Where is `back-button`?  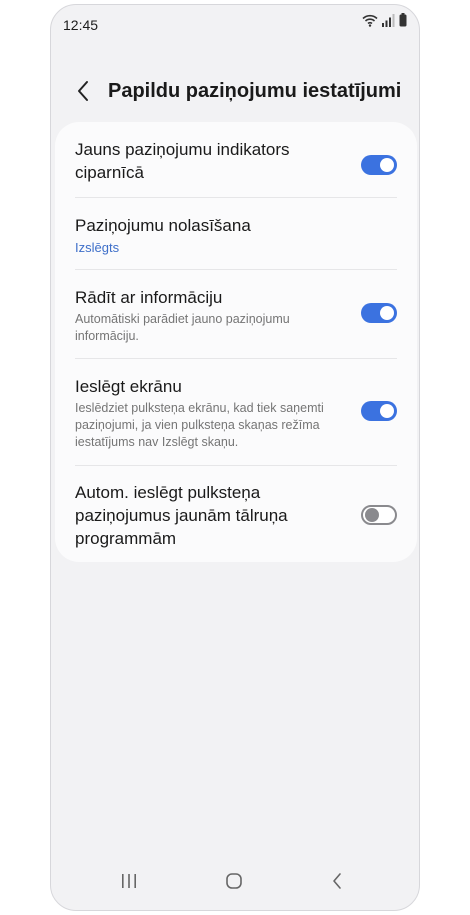 back-button is located at coordinates (83, 93).